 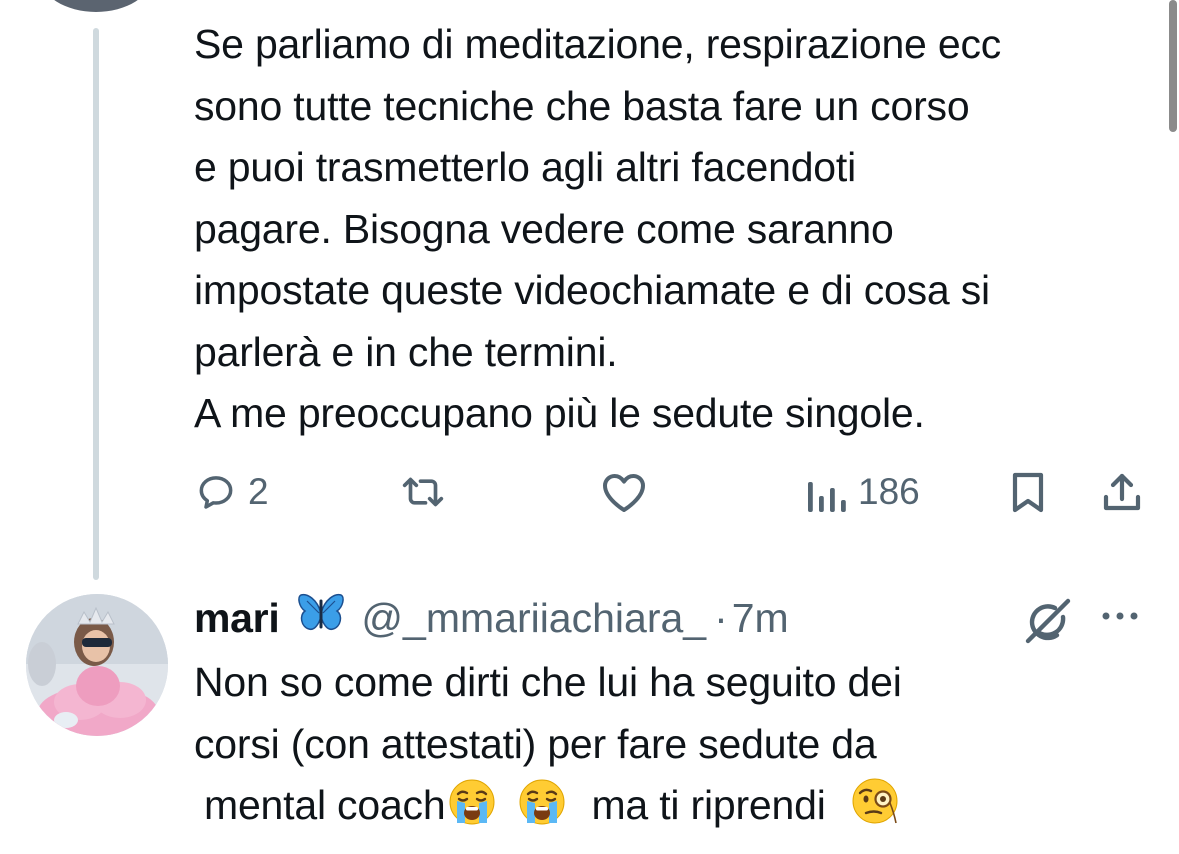 I want to click on share-icon, so click(x=1122, y=492).